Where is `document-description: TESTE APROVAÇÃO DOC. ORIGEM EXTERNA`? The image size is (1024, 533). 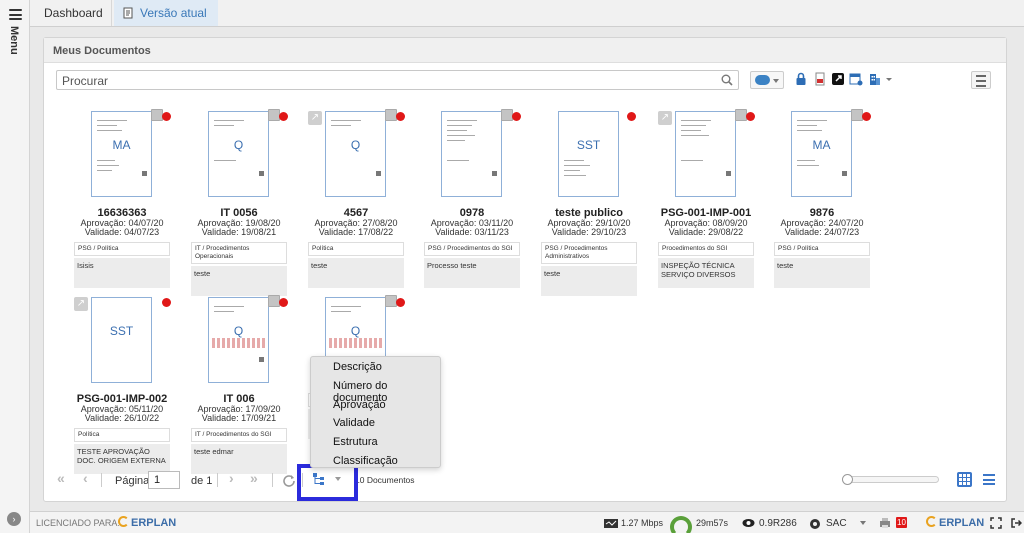 document-description: TESTE APROVAÇÃO DOC. ORIGEM EXTERNA is located at coordinates (122, 459).